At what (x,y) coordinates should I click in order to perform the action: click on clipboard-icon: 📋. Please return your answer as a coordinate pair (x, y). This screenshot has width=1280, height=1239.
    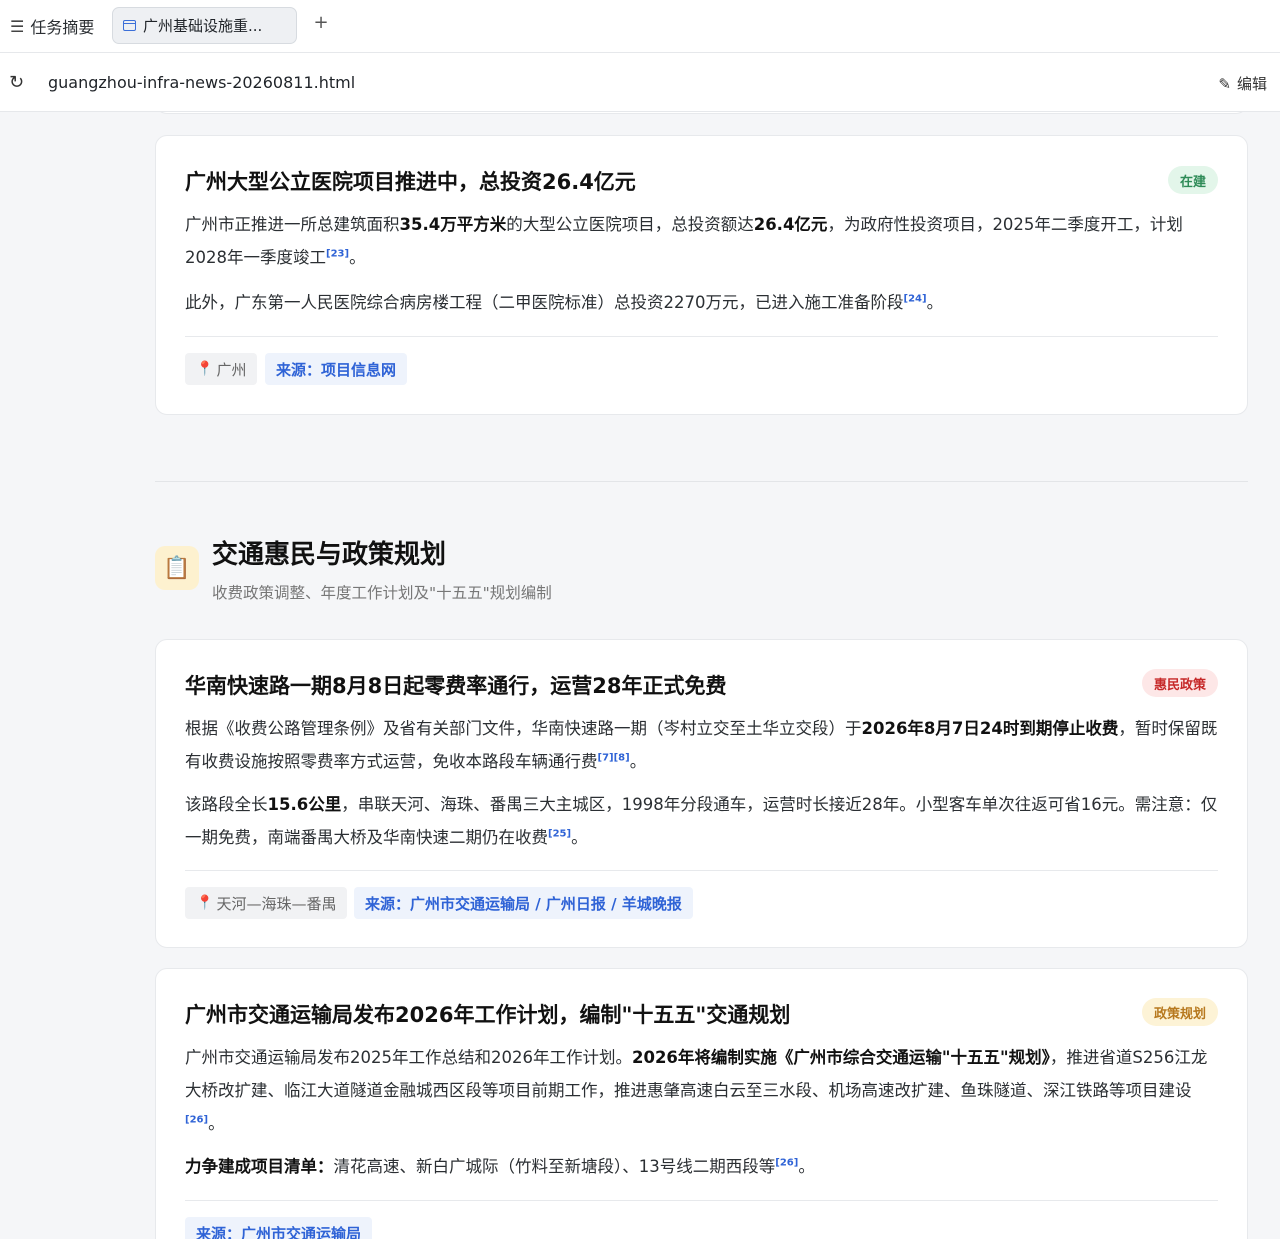
    Looking at the image, I should click on (177, 568).